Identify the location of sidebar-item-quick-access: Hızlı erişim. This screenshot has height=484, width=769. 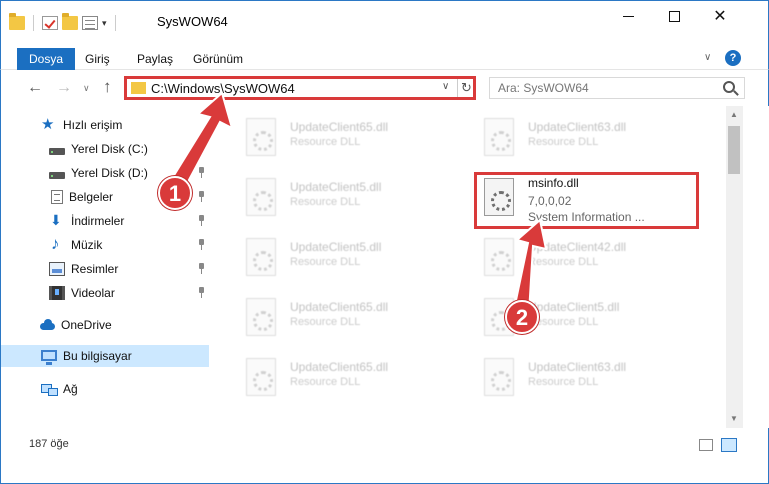
(106, 125).